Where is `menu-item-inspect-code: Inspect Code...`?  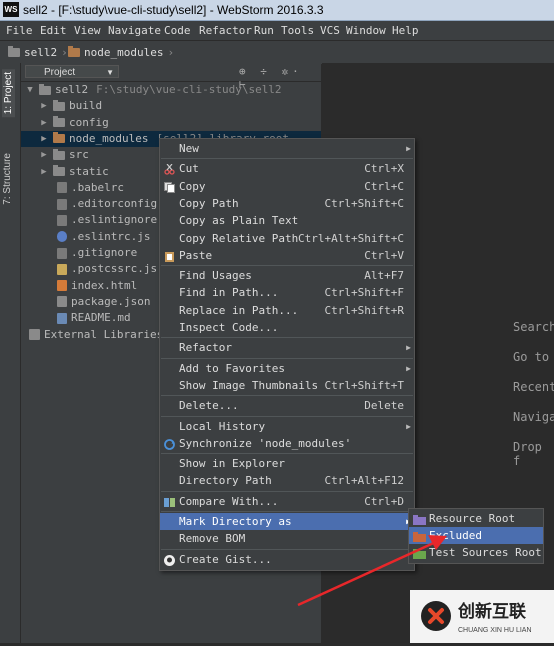
menu-item-inspect-code: Inspect Code... is located at coordinates (287, 327).